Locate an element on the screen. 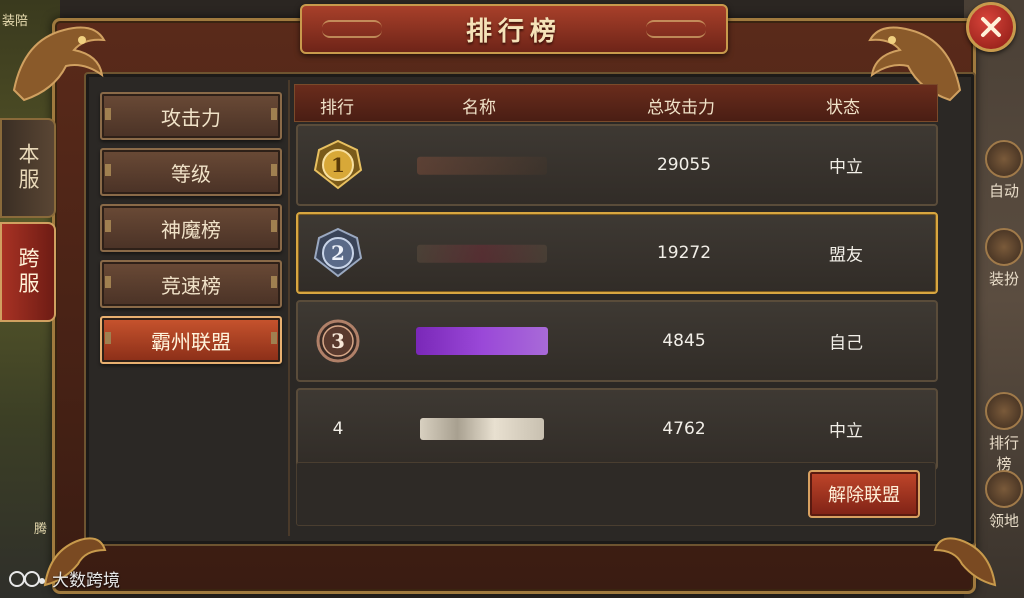 Image resolution: width=1024 pixels, height=598 pixels. ranking-icon is located at coordinates (1004, 411).